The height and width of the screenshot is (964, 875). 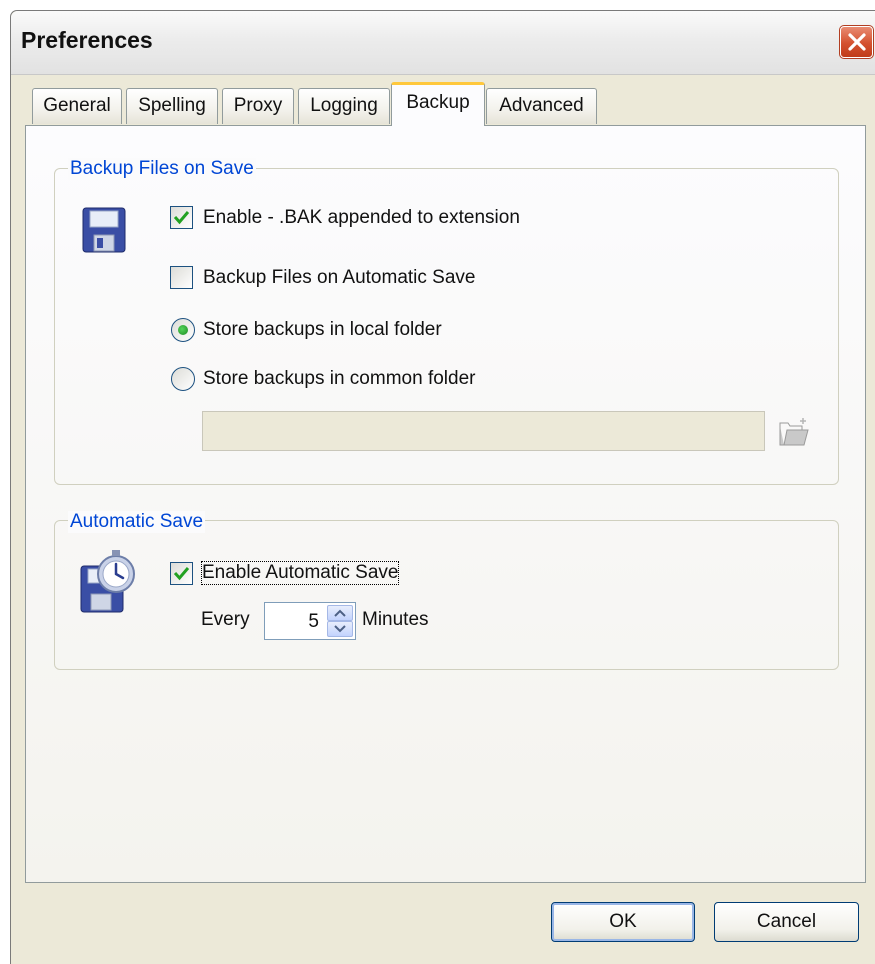 I want to click on tab-label: General, so click(x=77, y=105).